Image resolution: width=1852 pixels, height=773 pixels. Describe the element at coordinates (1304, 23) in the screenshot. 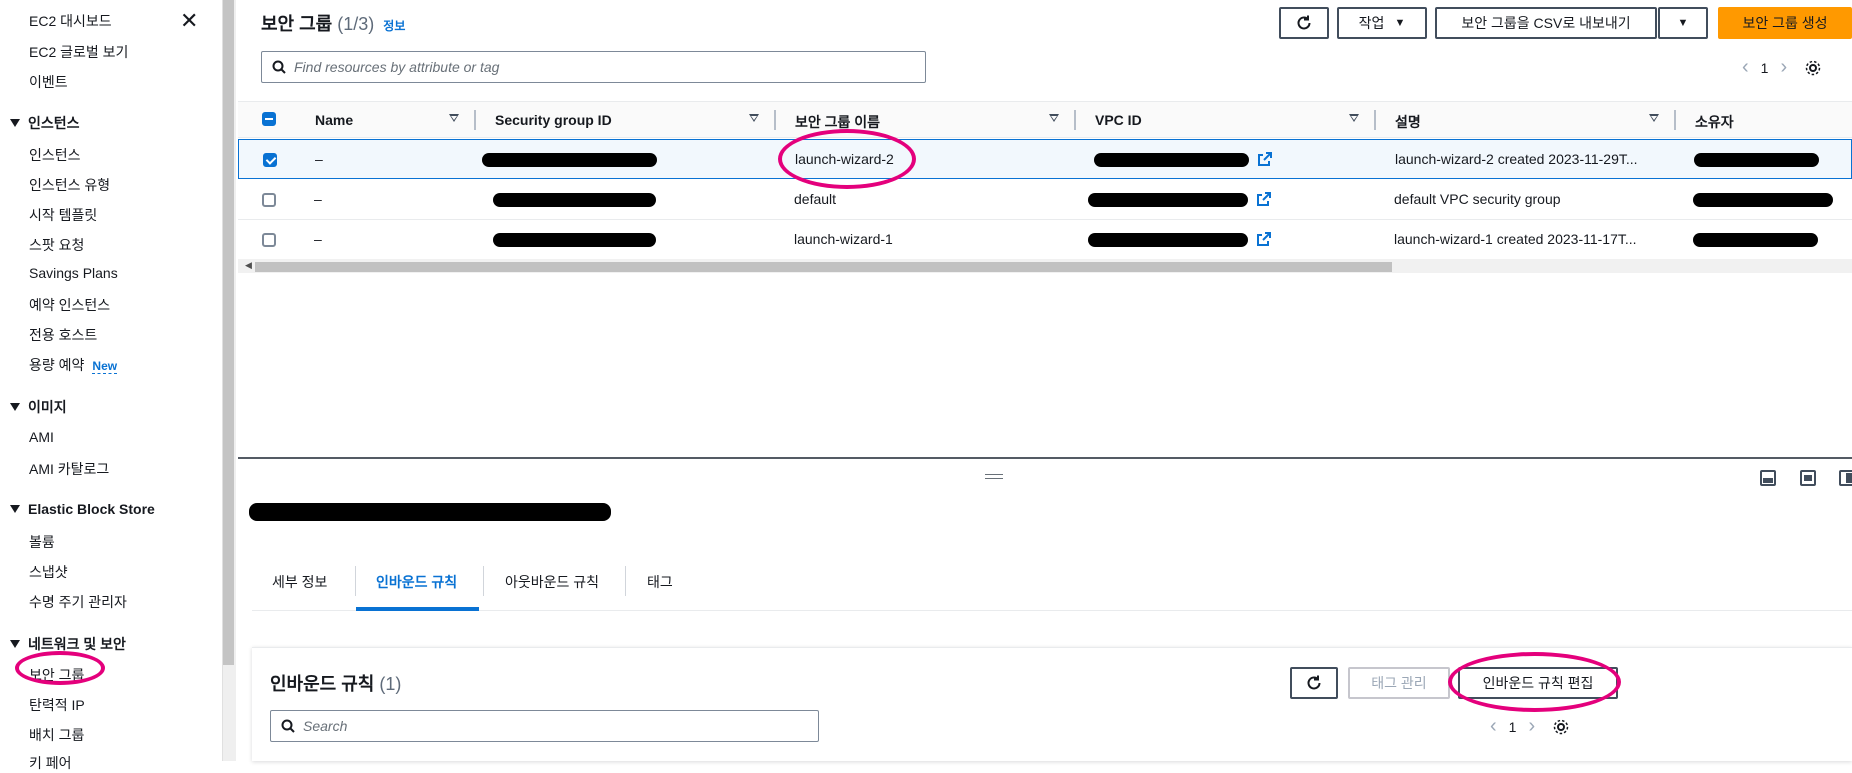

I see `refresh-button` at that location.